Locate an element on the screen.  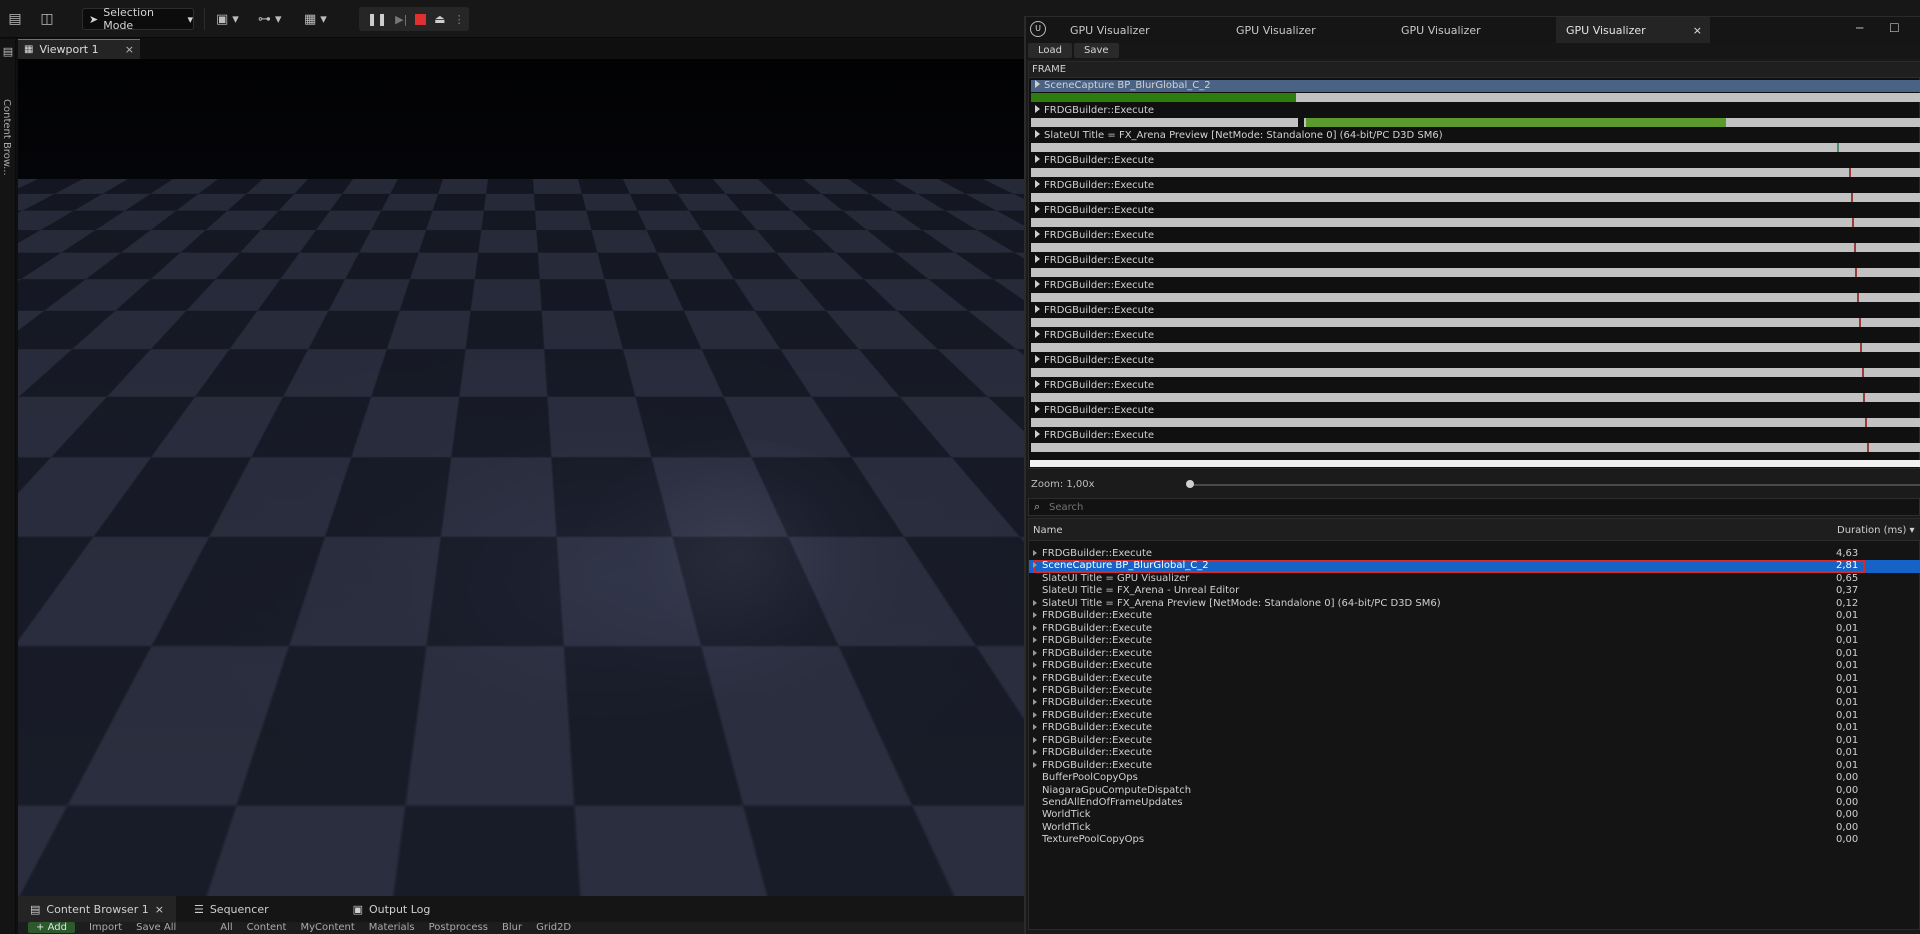
breadcrumb-content: Content is located at coordinates (267, 927).